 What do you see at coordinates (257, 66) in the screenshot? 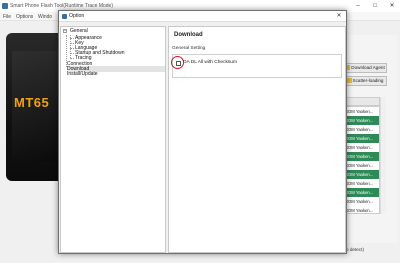
I see `general-setting-group` at bounding box center [257, 66].